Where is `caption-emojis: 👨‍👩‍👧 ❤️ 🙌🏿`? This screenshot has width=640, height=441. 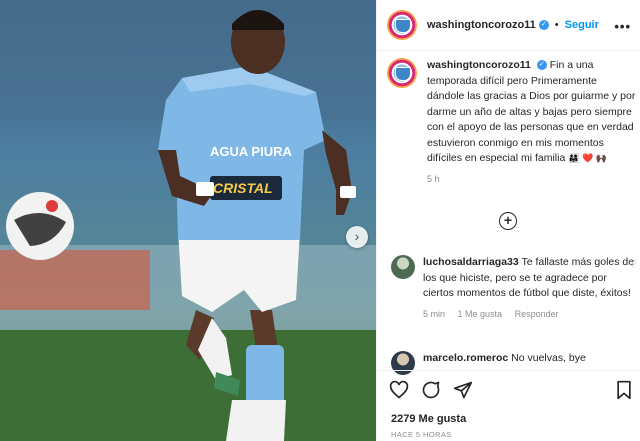 caption-emojis: 👨‍👩‍👧 ❤️ 🙌🏿 is located at coordinates (587, 158).